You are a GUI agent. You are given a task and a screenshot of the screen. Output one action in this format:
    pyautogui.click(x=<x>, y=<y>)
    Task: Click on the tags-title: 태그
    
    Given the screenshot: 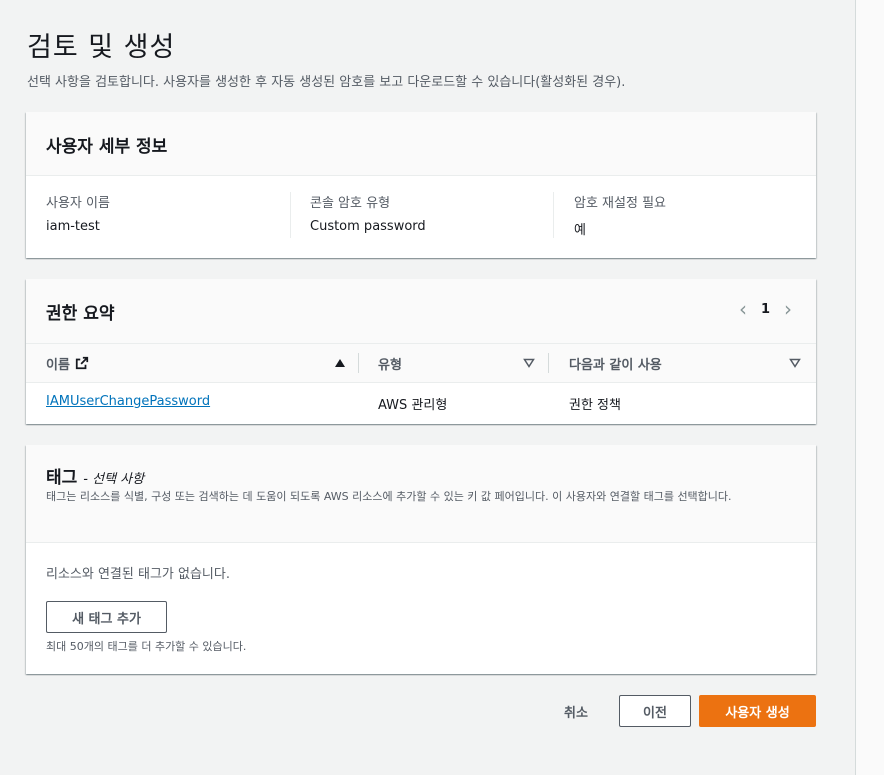 What is the action you would take?
    pyautogui.click(x=62, y=478)
    